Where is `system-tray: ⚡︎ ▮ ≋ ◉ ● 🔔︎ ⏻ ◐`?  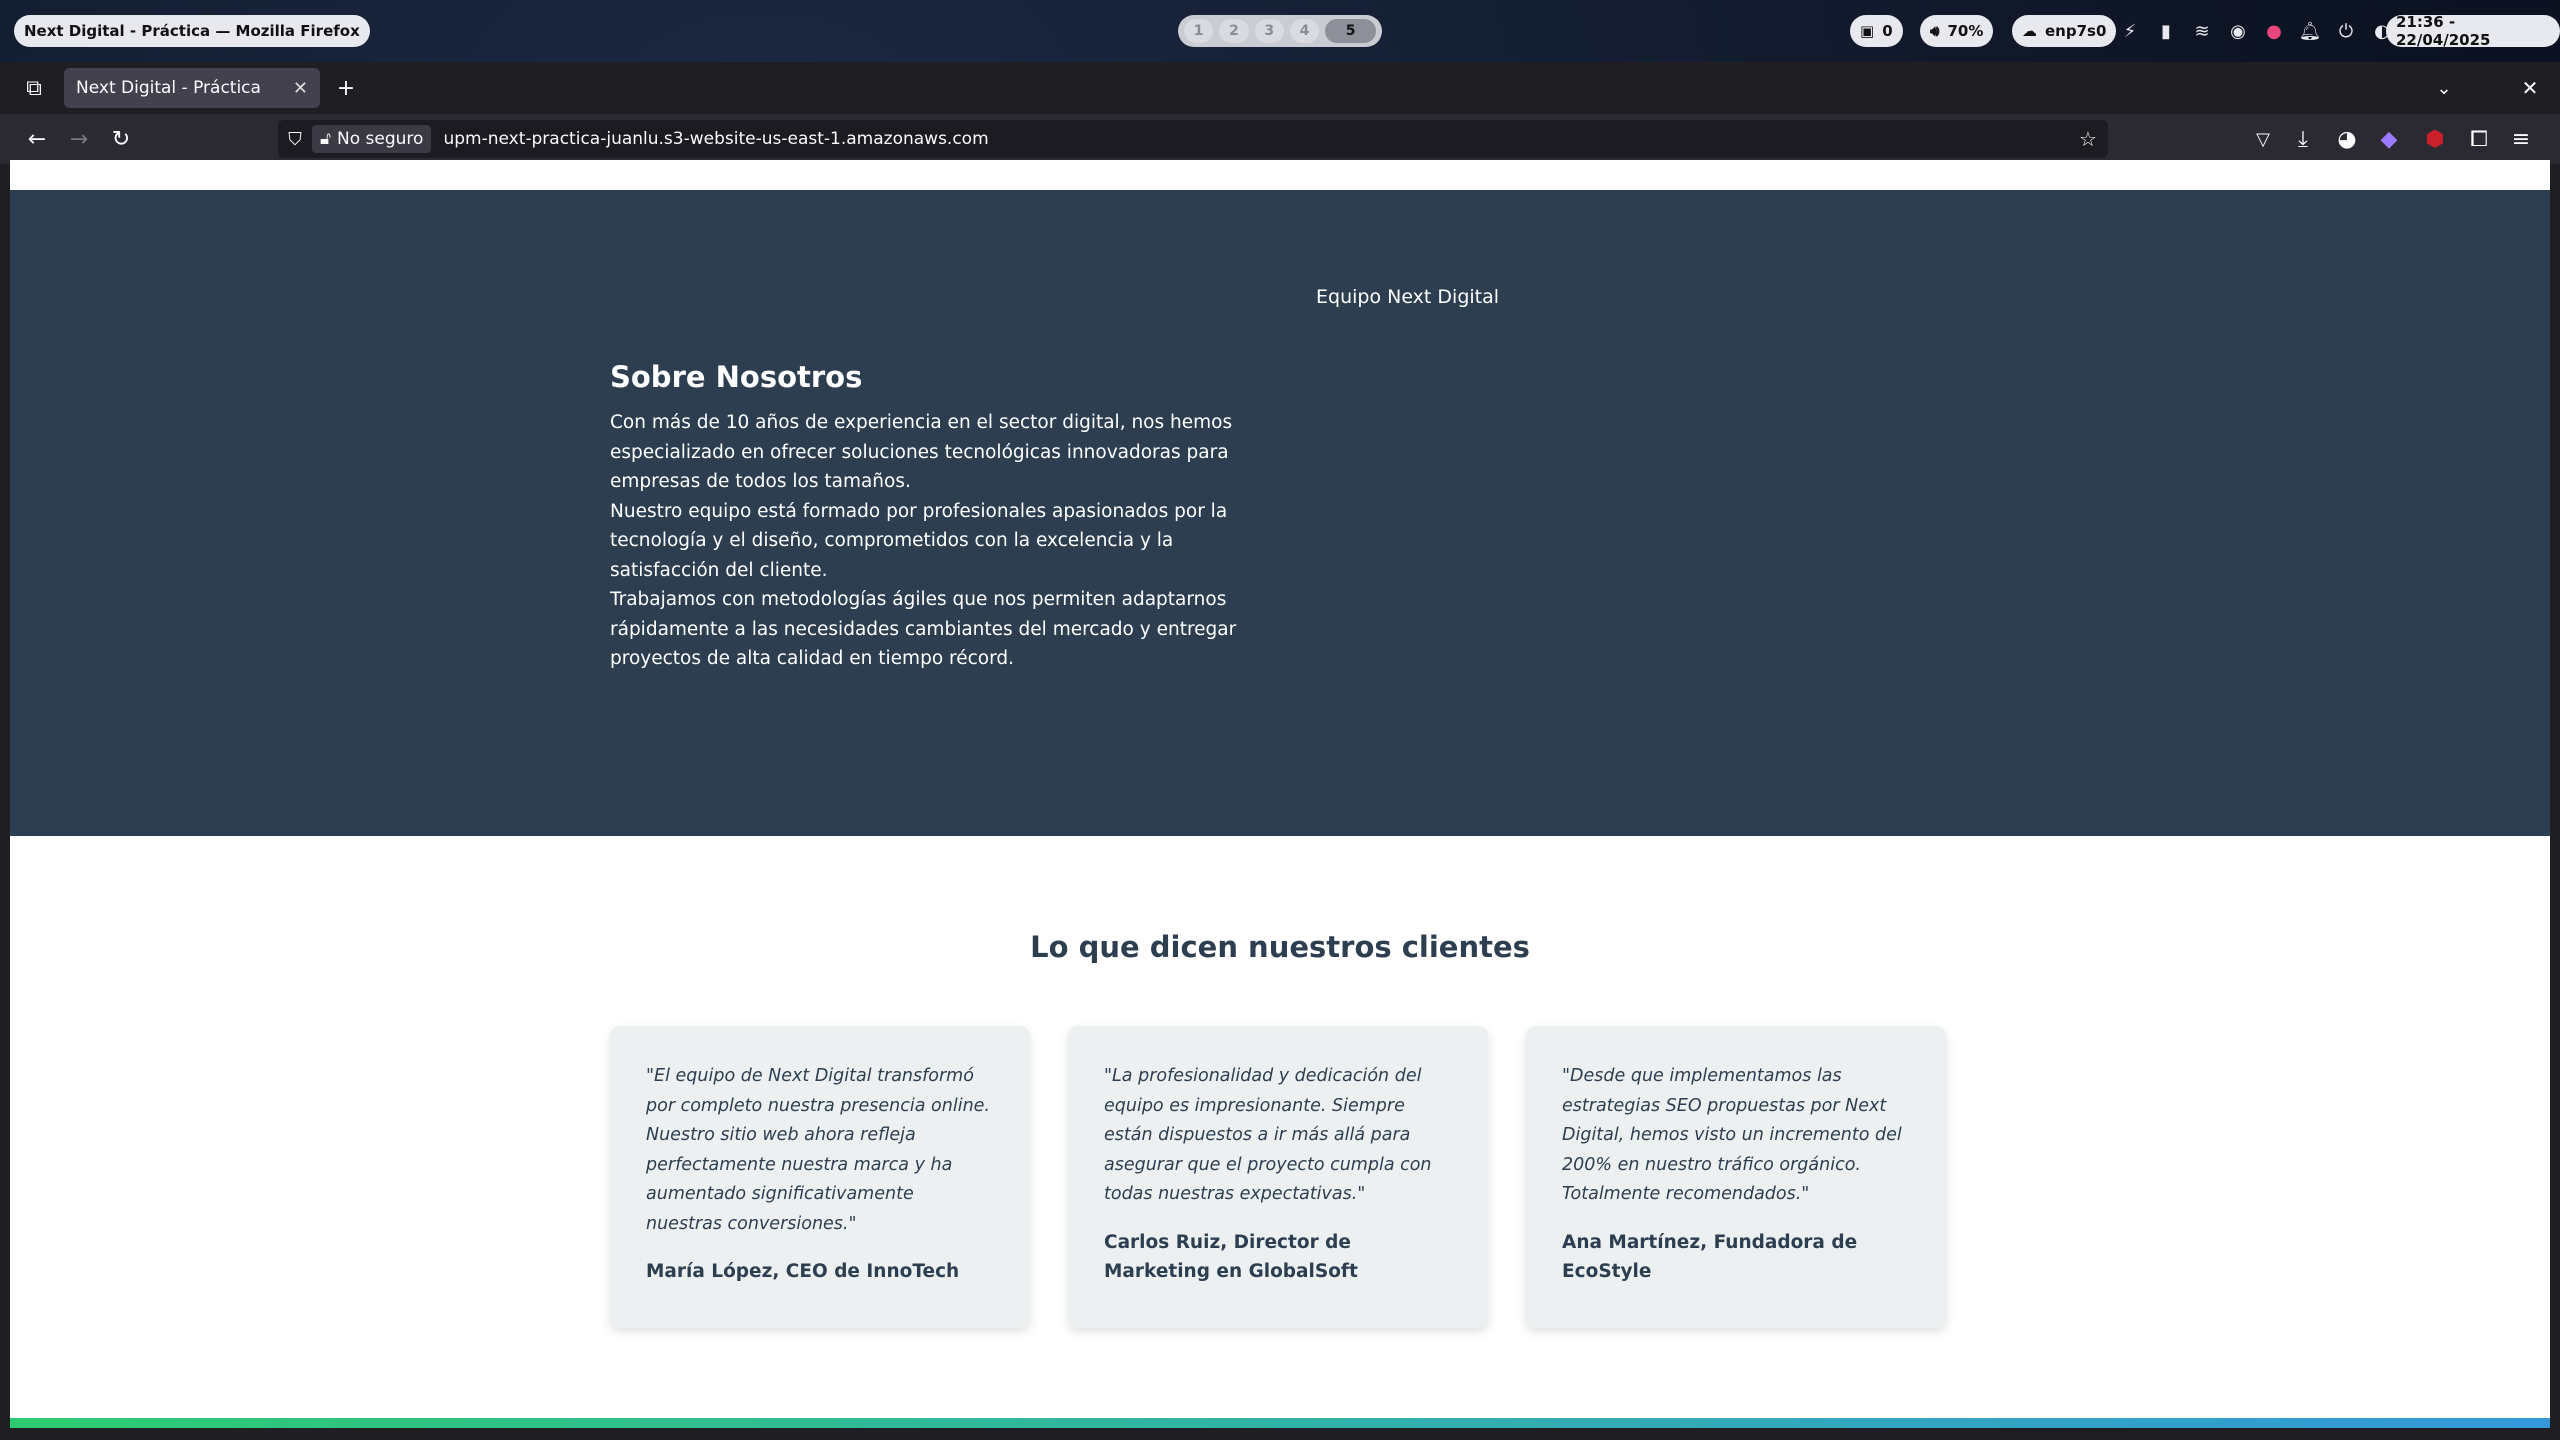 system-tray: ⚡︎ ▮ ≋ ◉ ● 🔔︎ ⏻ ◐ is located at coordinates (2256, 31).